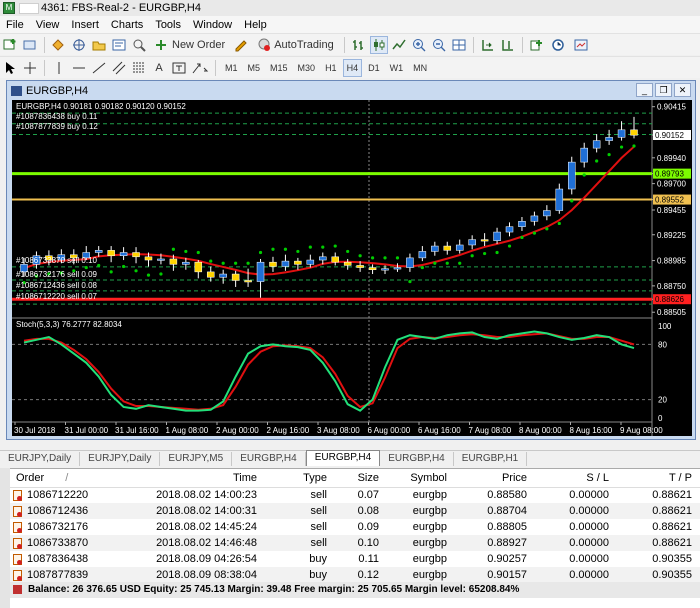  Describe the element at coordinates (413, 478) in the screenshot. I see `col-symbol: Symbol` at that location.